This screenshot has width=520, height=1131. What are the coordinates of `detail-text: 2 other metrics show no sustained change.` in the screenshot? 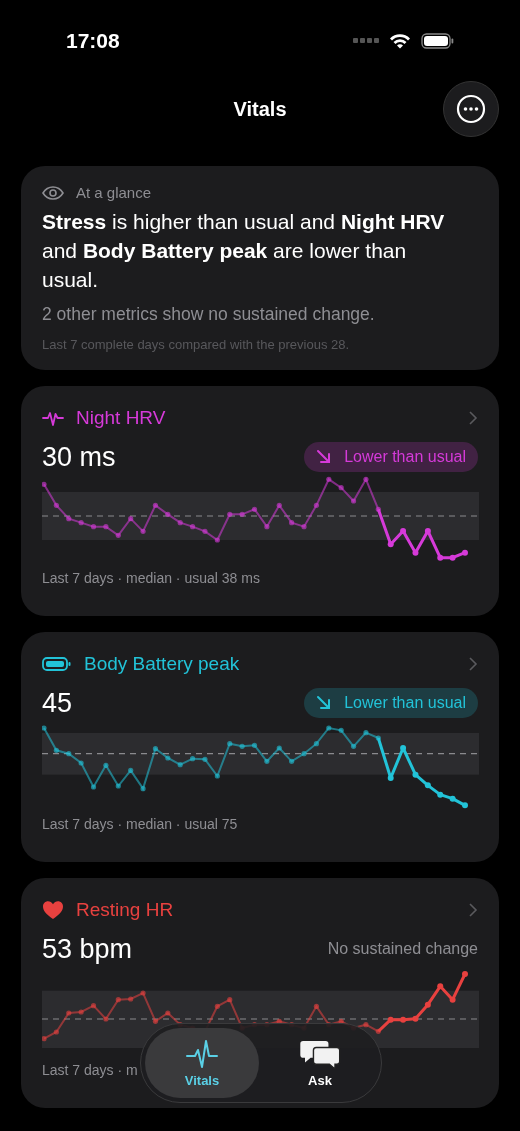 It's located at (209, 314).